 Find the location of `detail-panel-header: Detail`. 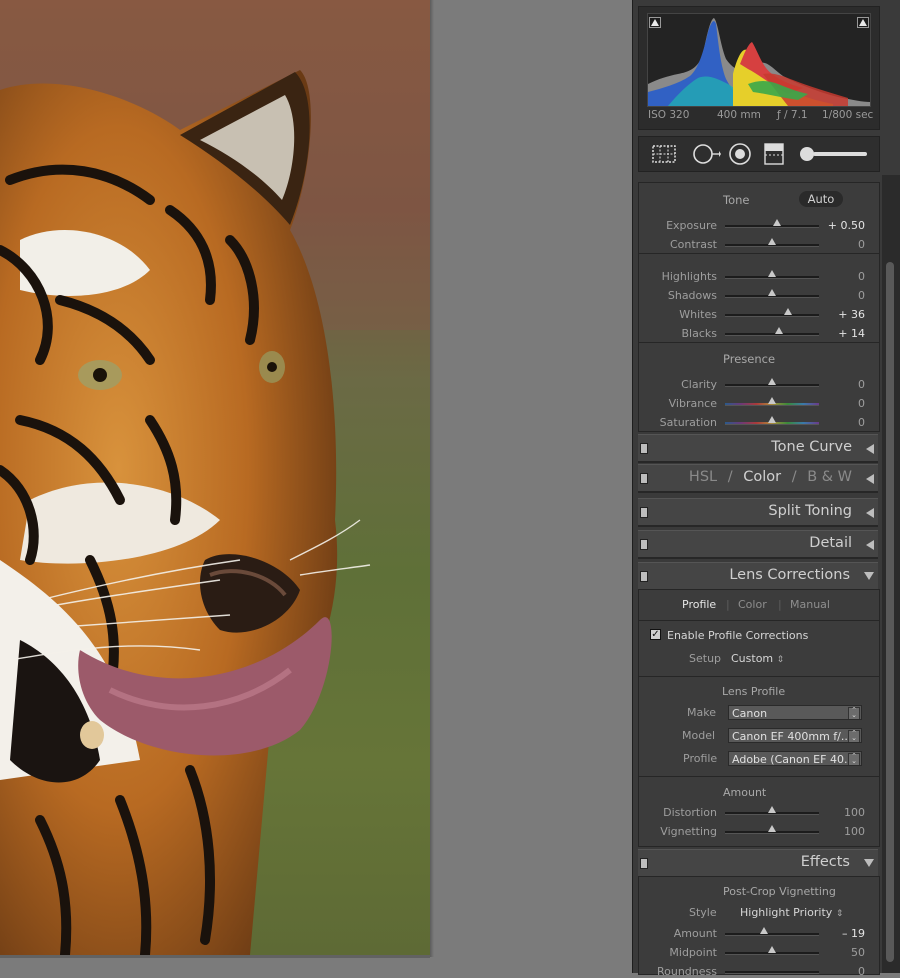

detail-panel-header: Detail is located at coordinates (758, 544).